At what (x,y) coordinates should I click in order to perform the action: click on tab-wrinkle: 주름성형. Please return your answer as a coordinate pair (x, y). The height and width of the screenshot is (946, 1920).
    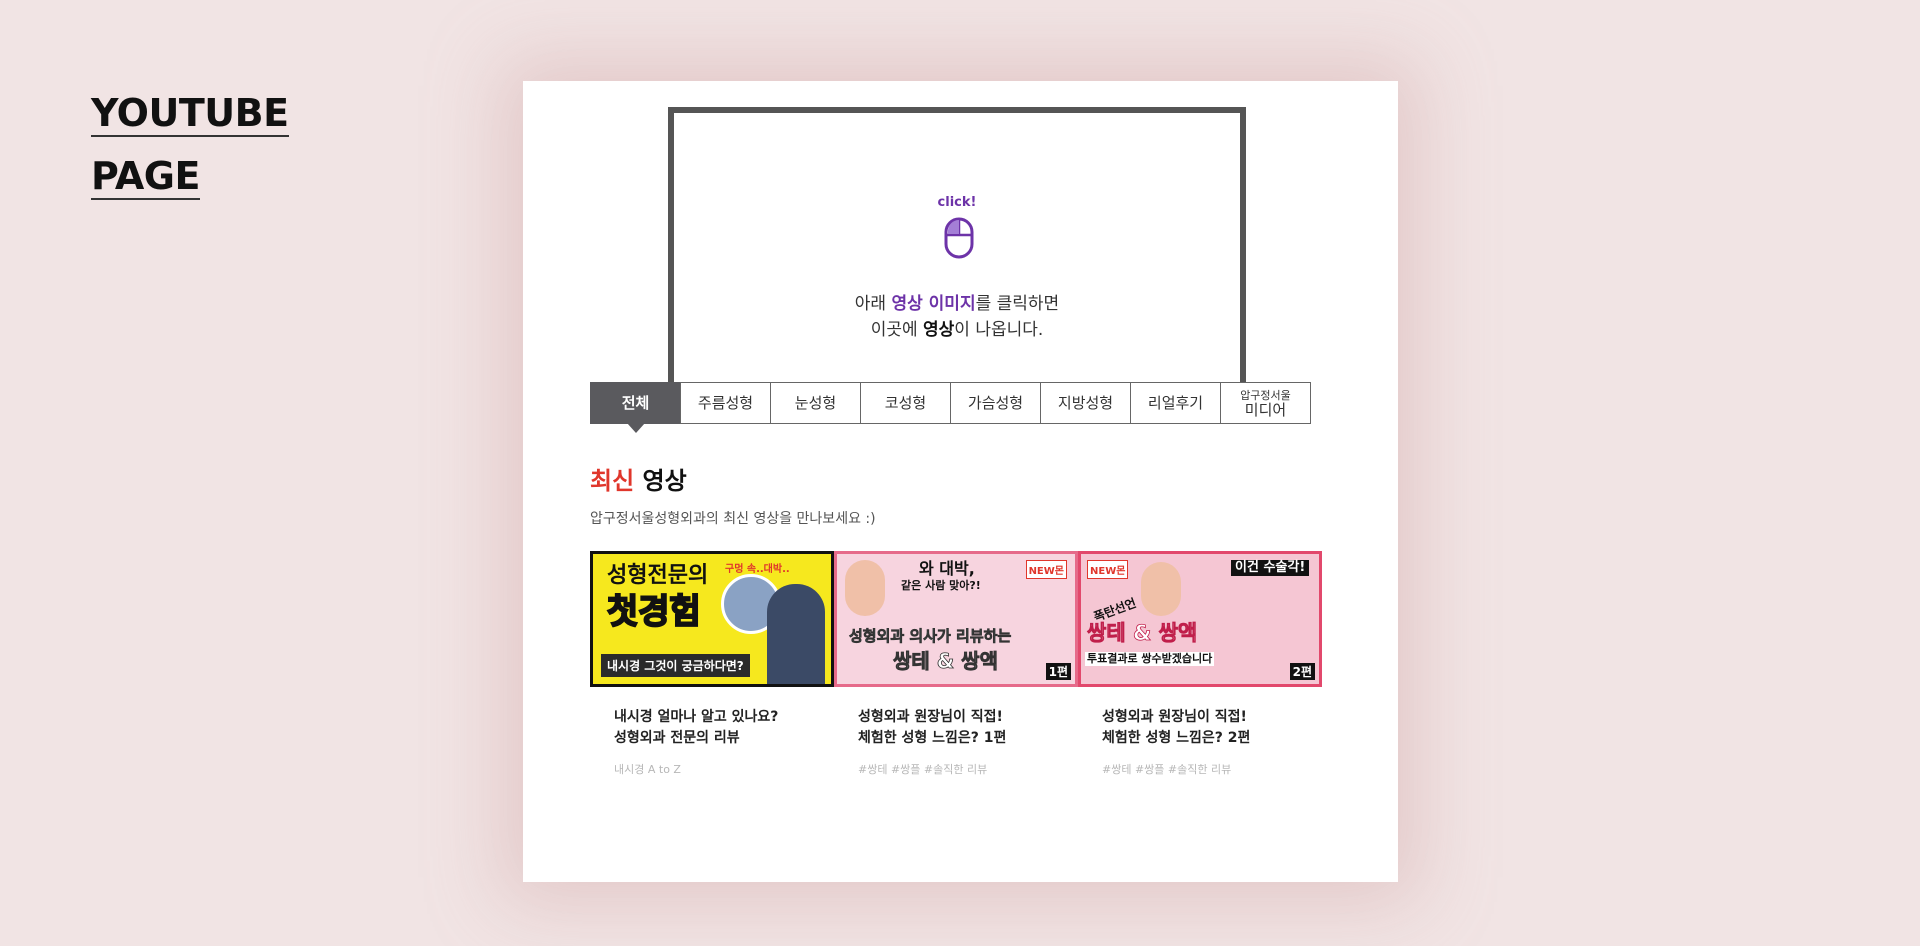
    Looking at the image, I should click on (725, 403).